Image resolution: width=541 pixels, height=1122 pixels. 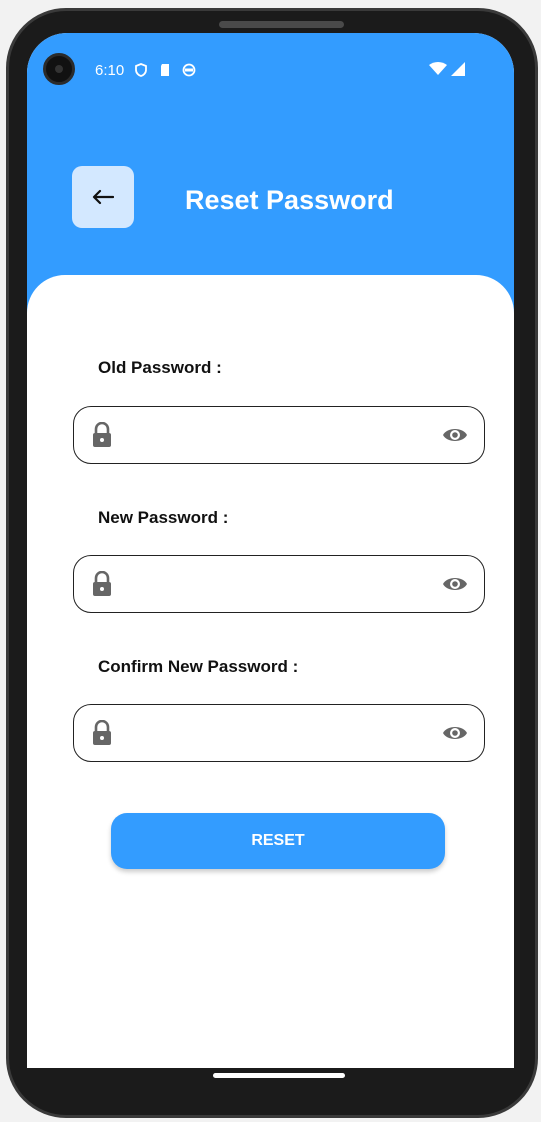 I want to click on arrow-left-icon, so click(x=103, y=197).